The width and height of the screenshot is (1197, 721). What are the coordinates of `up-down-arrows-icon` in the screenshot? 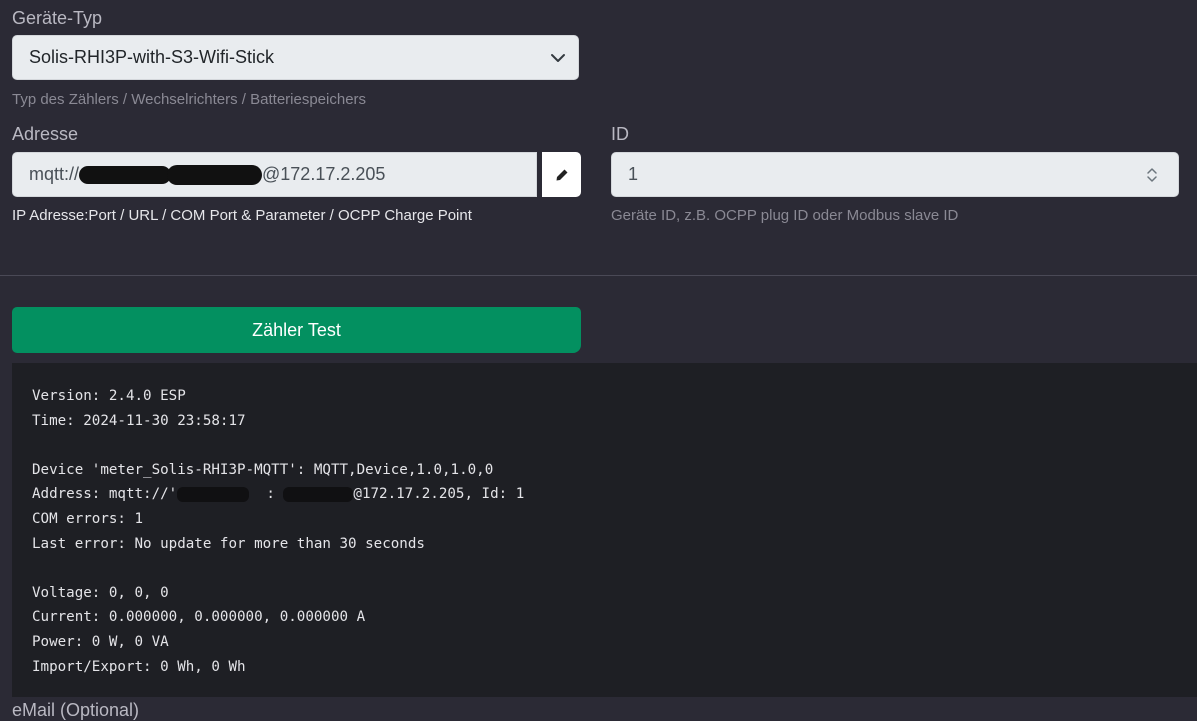 It's located at (1152, 175).